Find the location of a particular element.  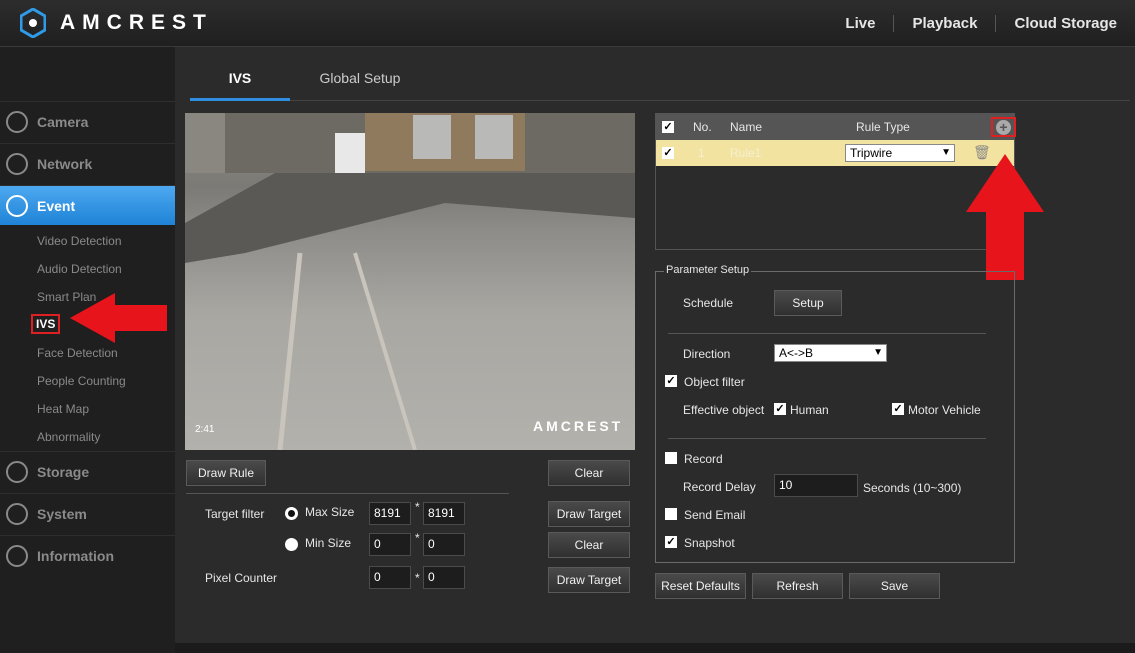

video-timestamp: 2:41 is located at coordinates (205, 429).